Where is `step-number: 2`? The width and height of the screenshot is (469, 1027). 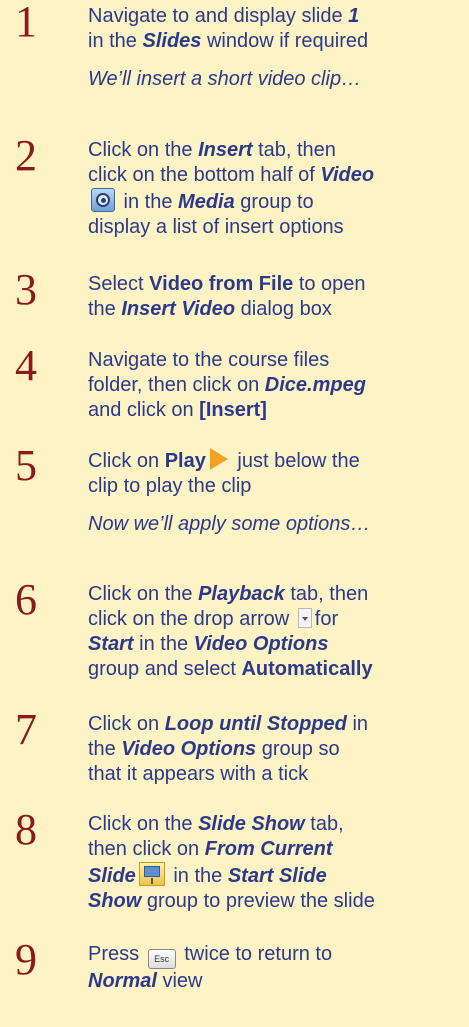 step-number: 2 is located at coordinates (26, 155).